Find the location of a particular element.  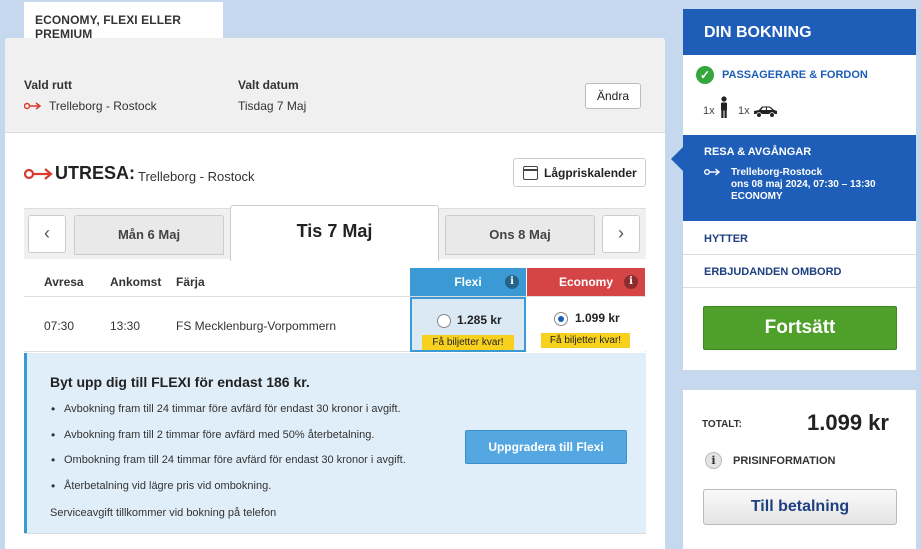

economy-price: 1.099 kr is located at coordinates (597, 318).